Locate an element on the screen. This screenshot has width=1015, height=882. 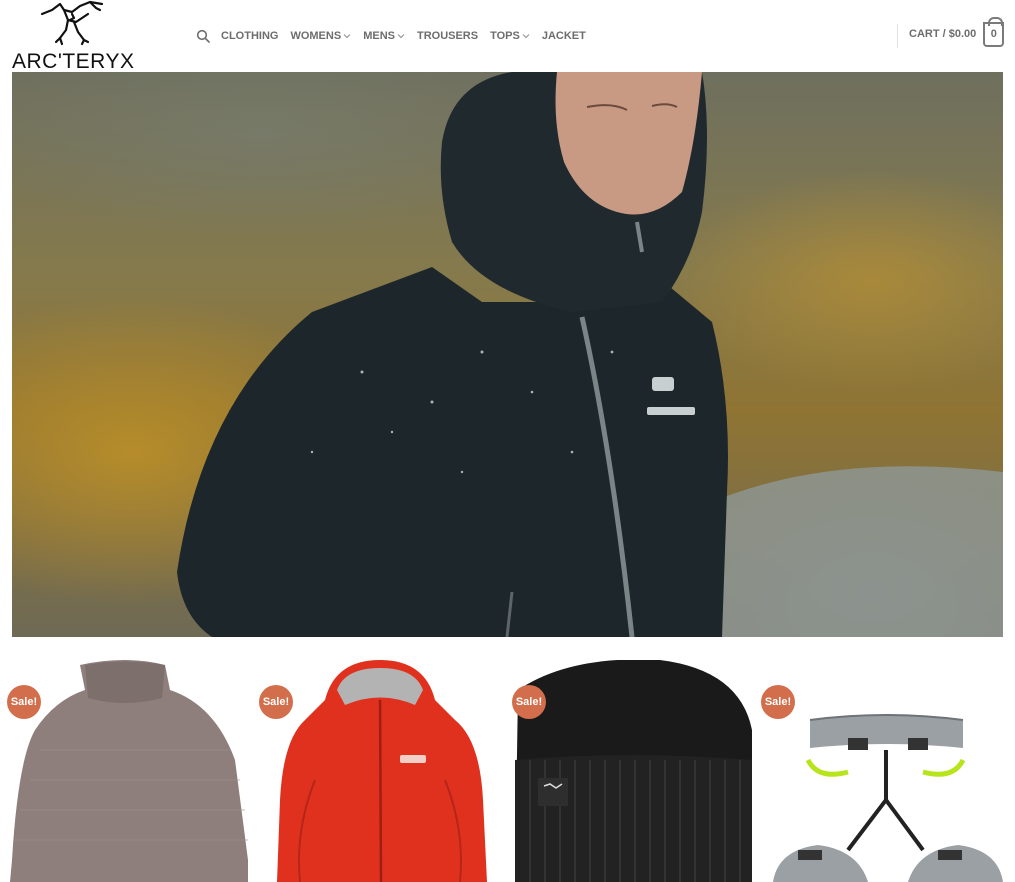
nav-item-label: TROUSERS is located at coordinates (447, 36).